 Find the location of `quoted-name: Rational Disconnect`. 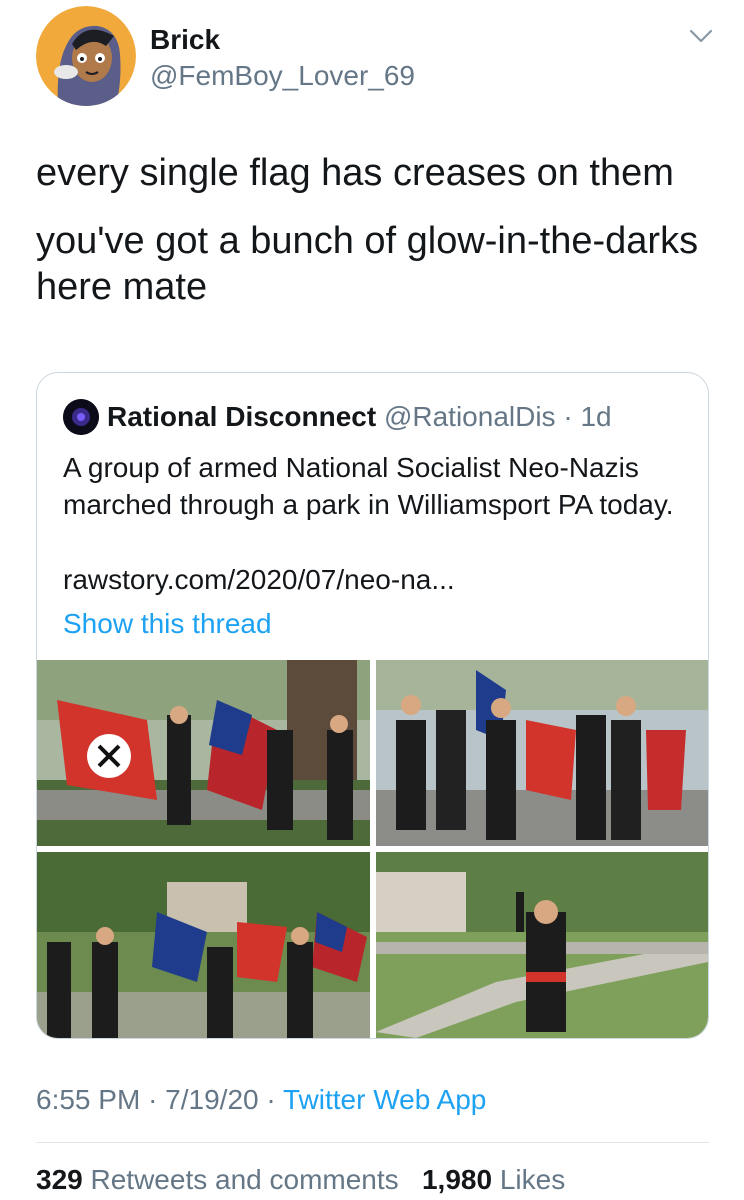

quoted-name: Rational Disconnect is located at coordinates (241, 416).